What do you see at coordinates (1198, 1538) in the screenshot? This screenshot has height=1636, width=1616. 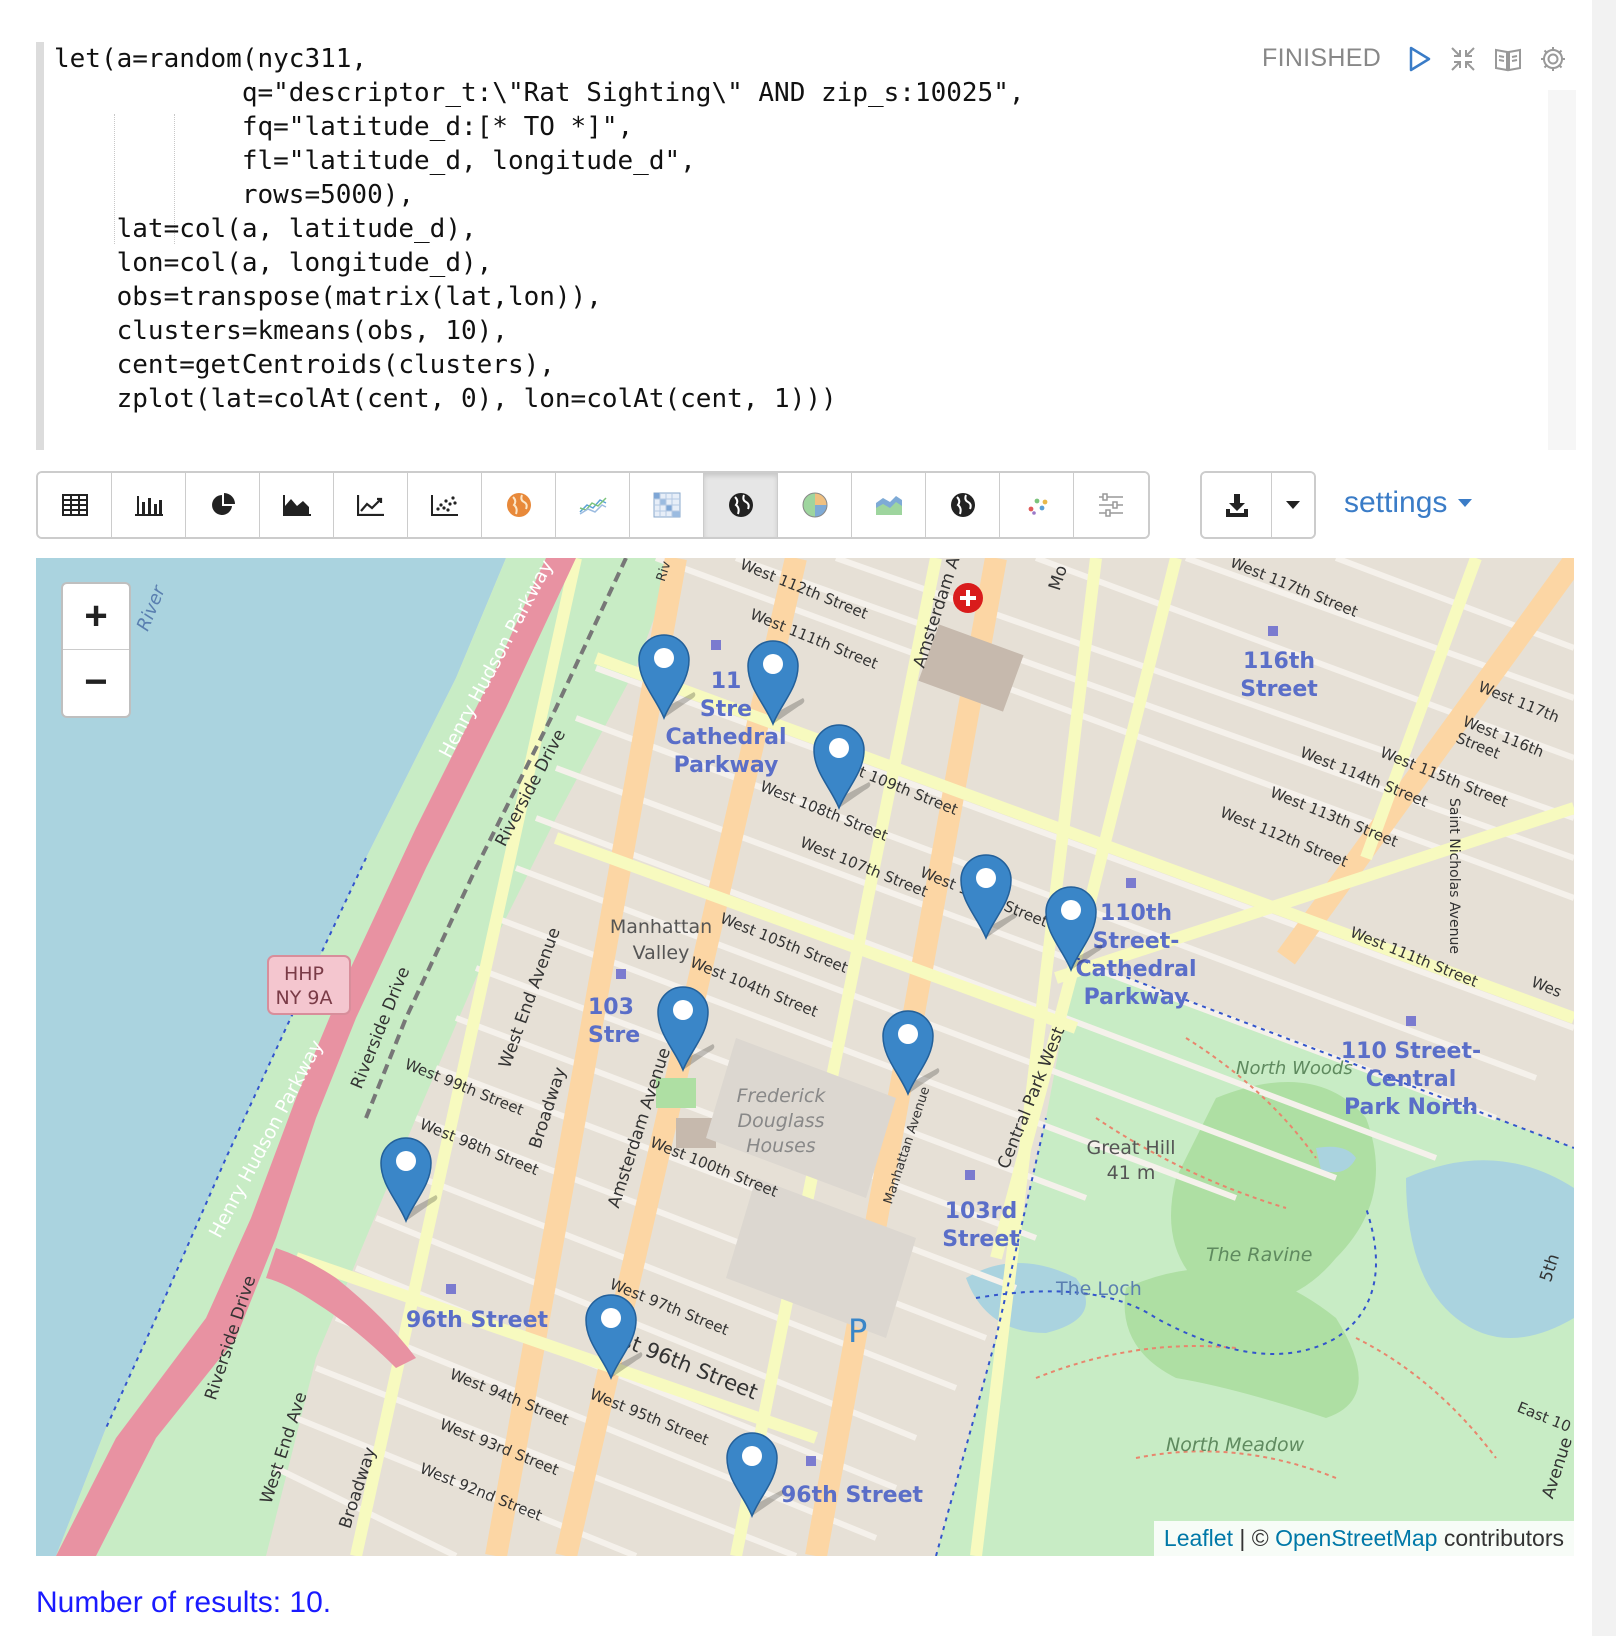 I see `leaflet-link: Leaflet` at bounding box center [1198, 1538].